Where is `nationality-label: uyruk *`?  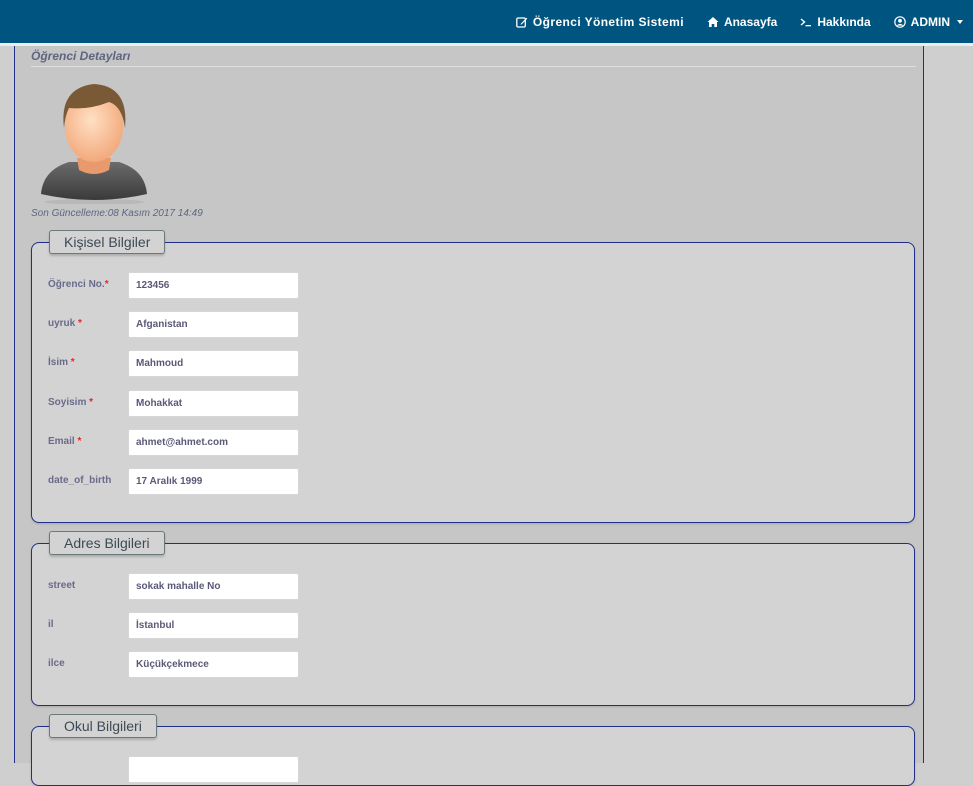 nationality-label: uyruk * is located at coordinates (65, 323).